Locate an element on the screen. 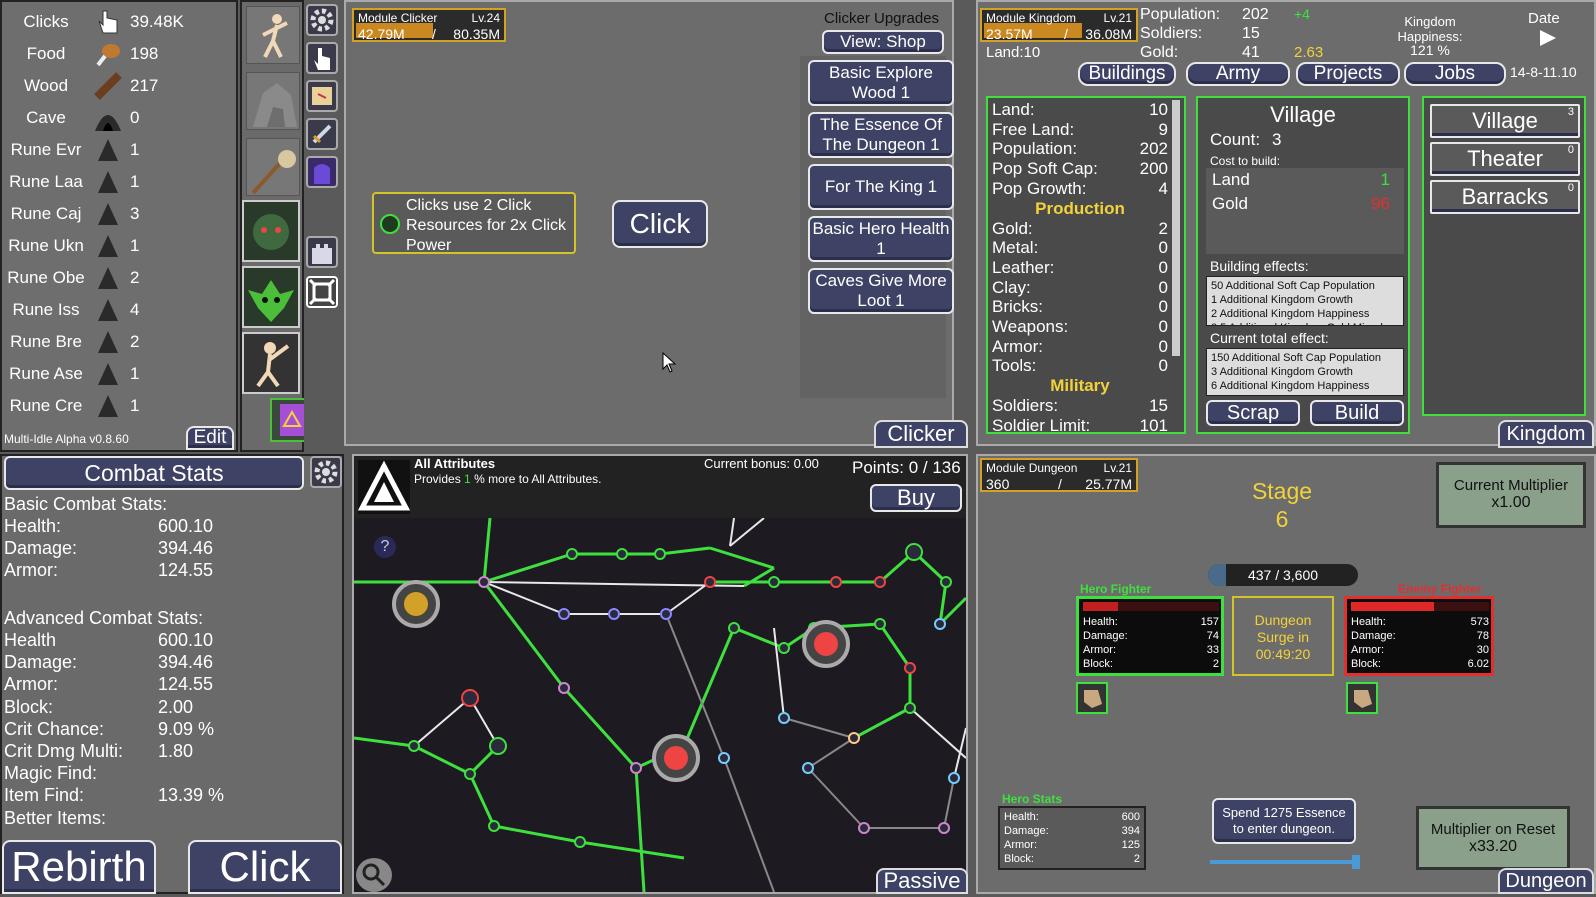 This screenshot has height=897, width=1596. cost-value: 1 is located at coordinates (1385, 179).